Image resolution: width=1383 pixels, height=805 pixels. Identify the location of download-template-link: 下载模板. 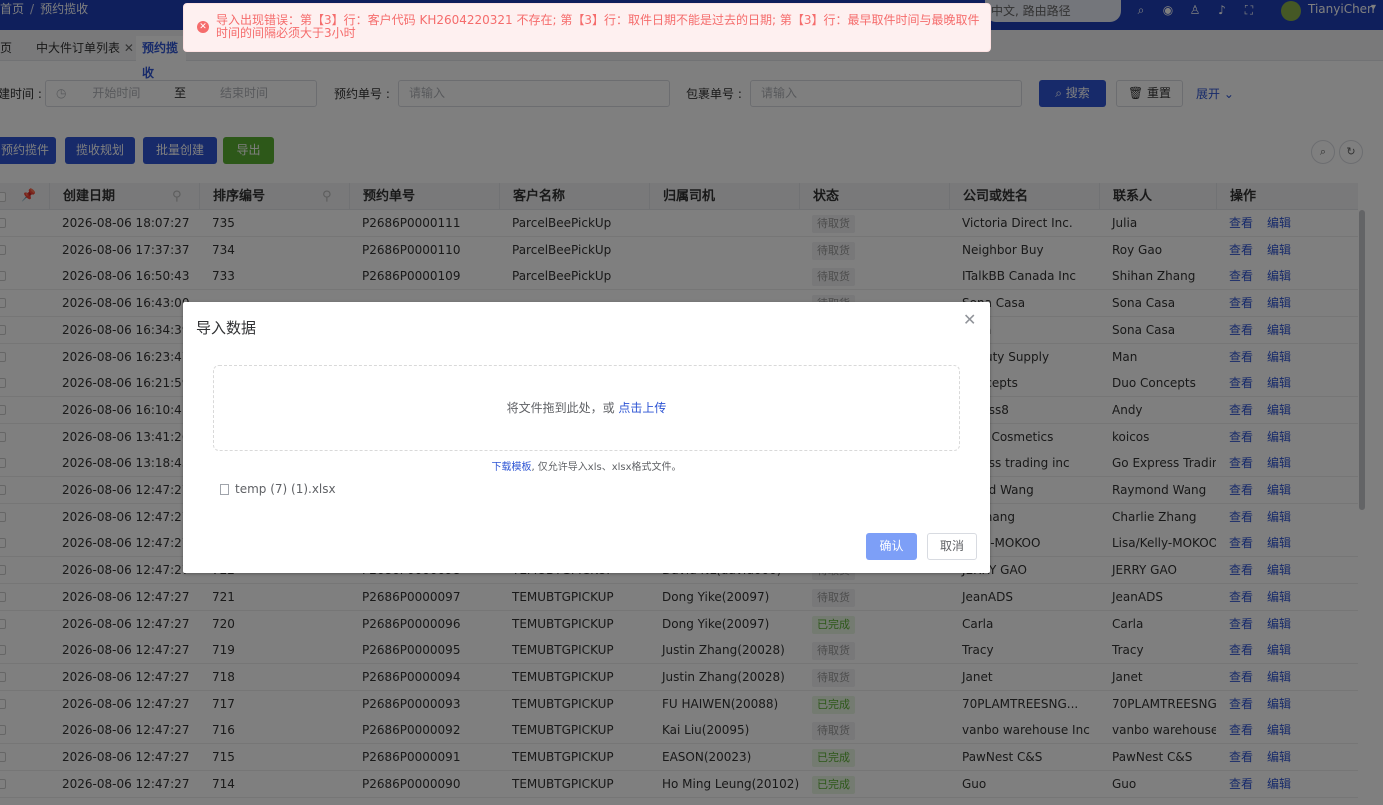
(511, 467).